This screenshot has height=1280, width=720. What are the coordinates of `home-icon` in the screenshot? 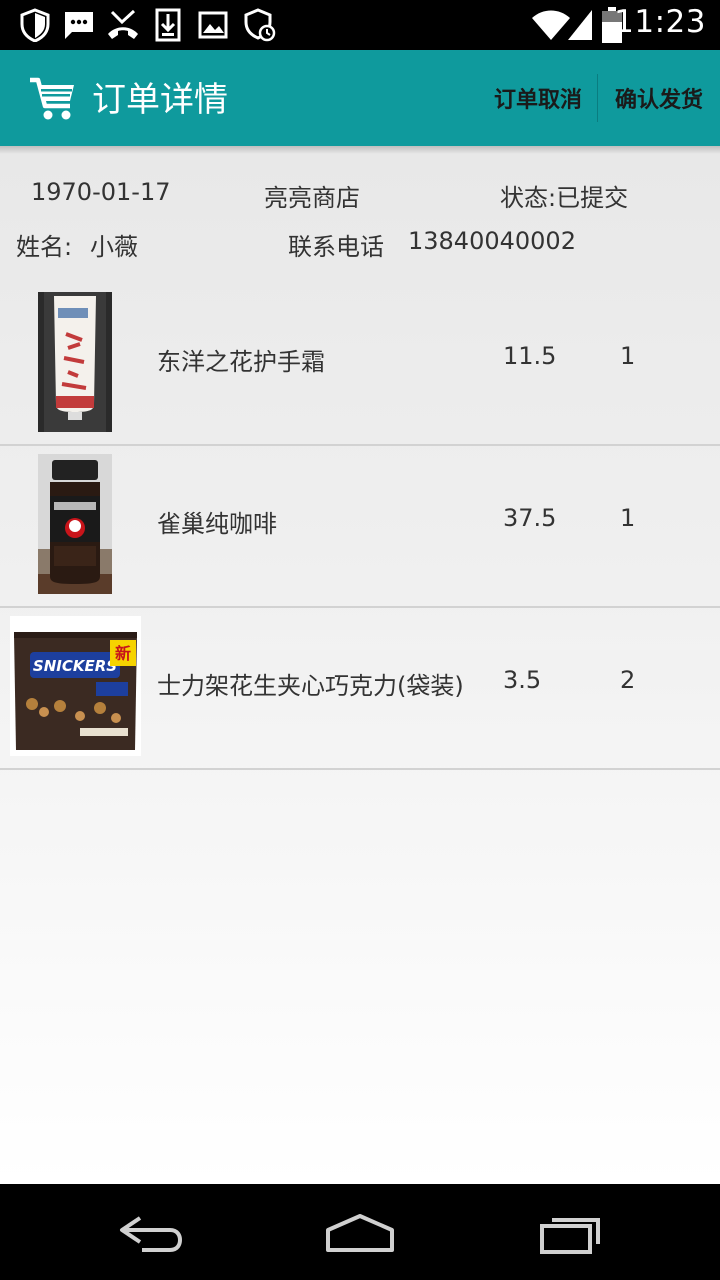 It's located at (360, 1232).